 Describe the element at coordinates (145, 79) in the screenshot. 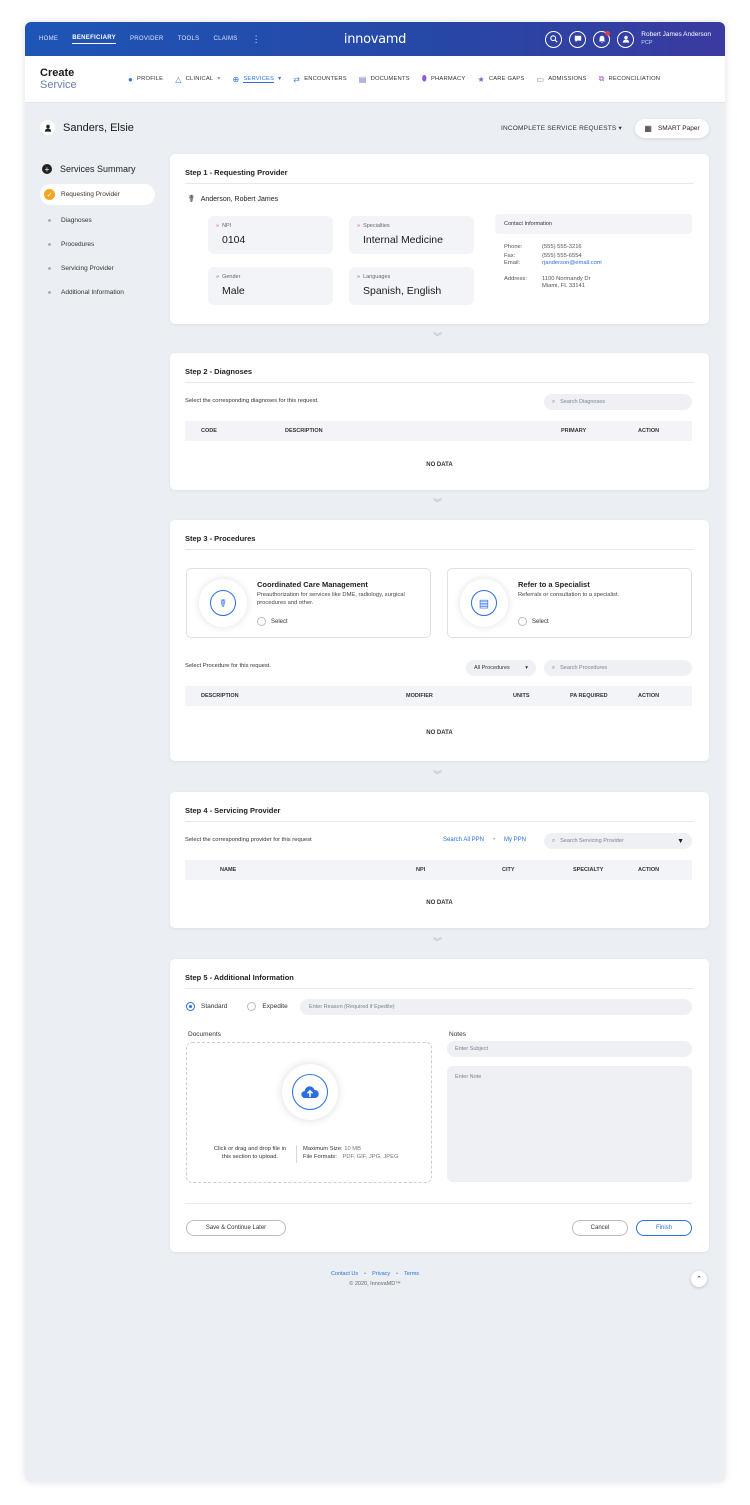

I see `tab-profile: ● PROFILE` at that location.